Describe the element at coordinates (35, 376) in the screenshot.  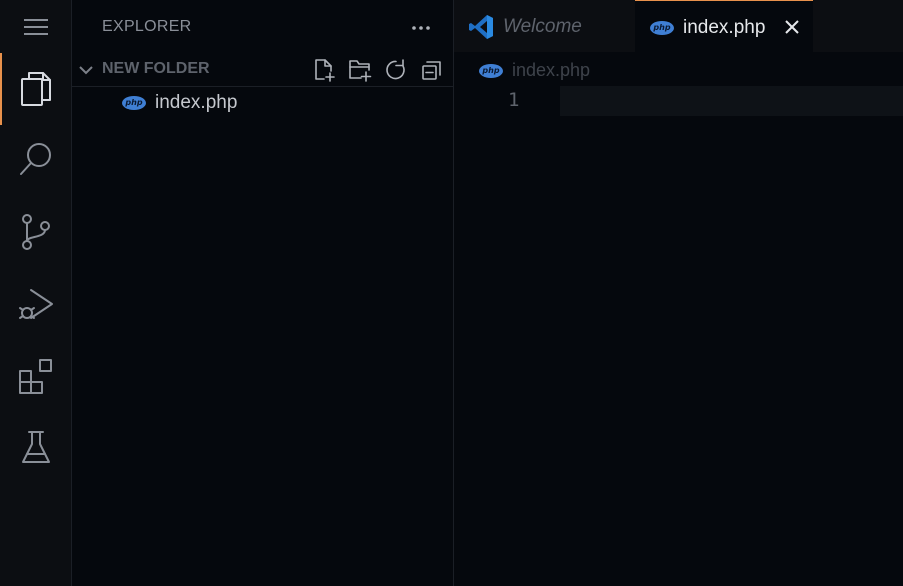
I see `extensions-icon` at that location.